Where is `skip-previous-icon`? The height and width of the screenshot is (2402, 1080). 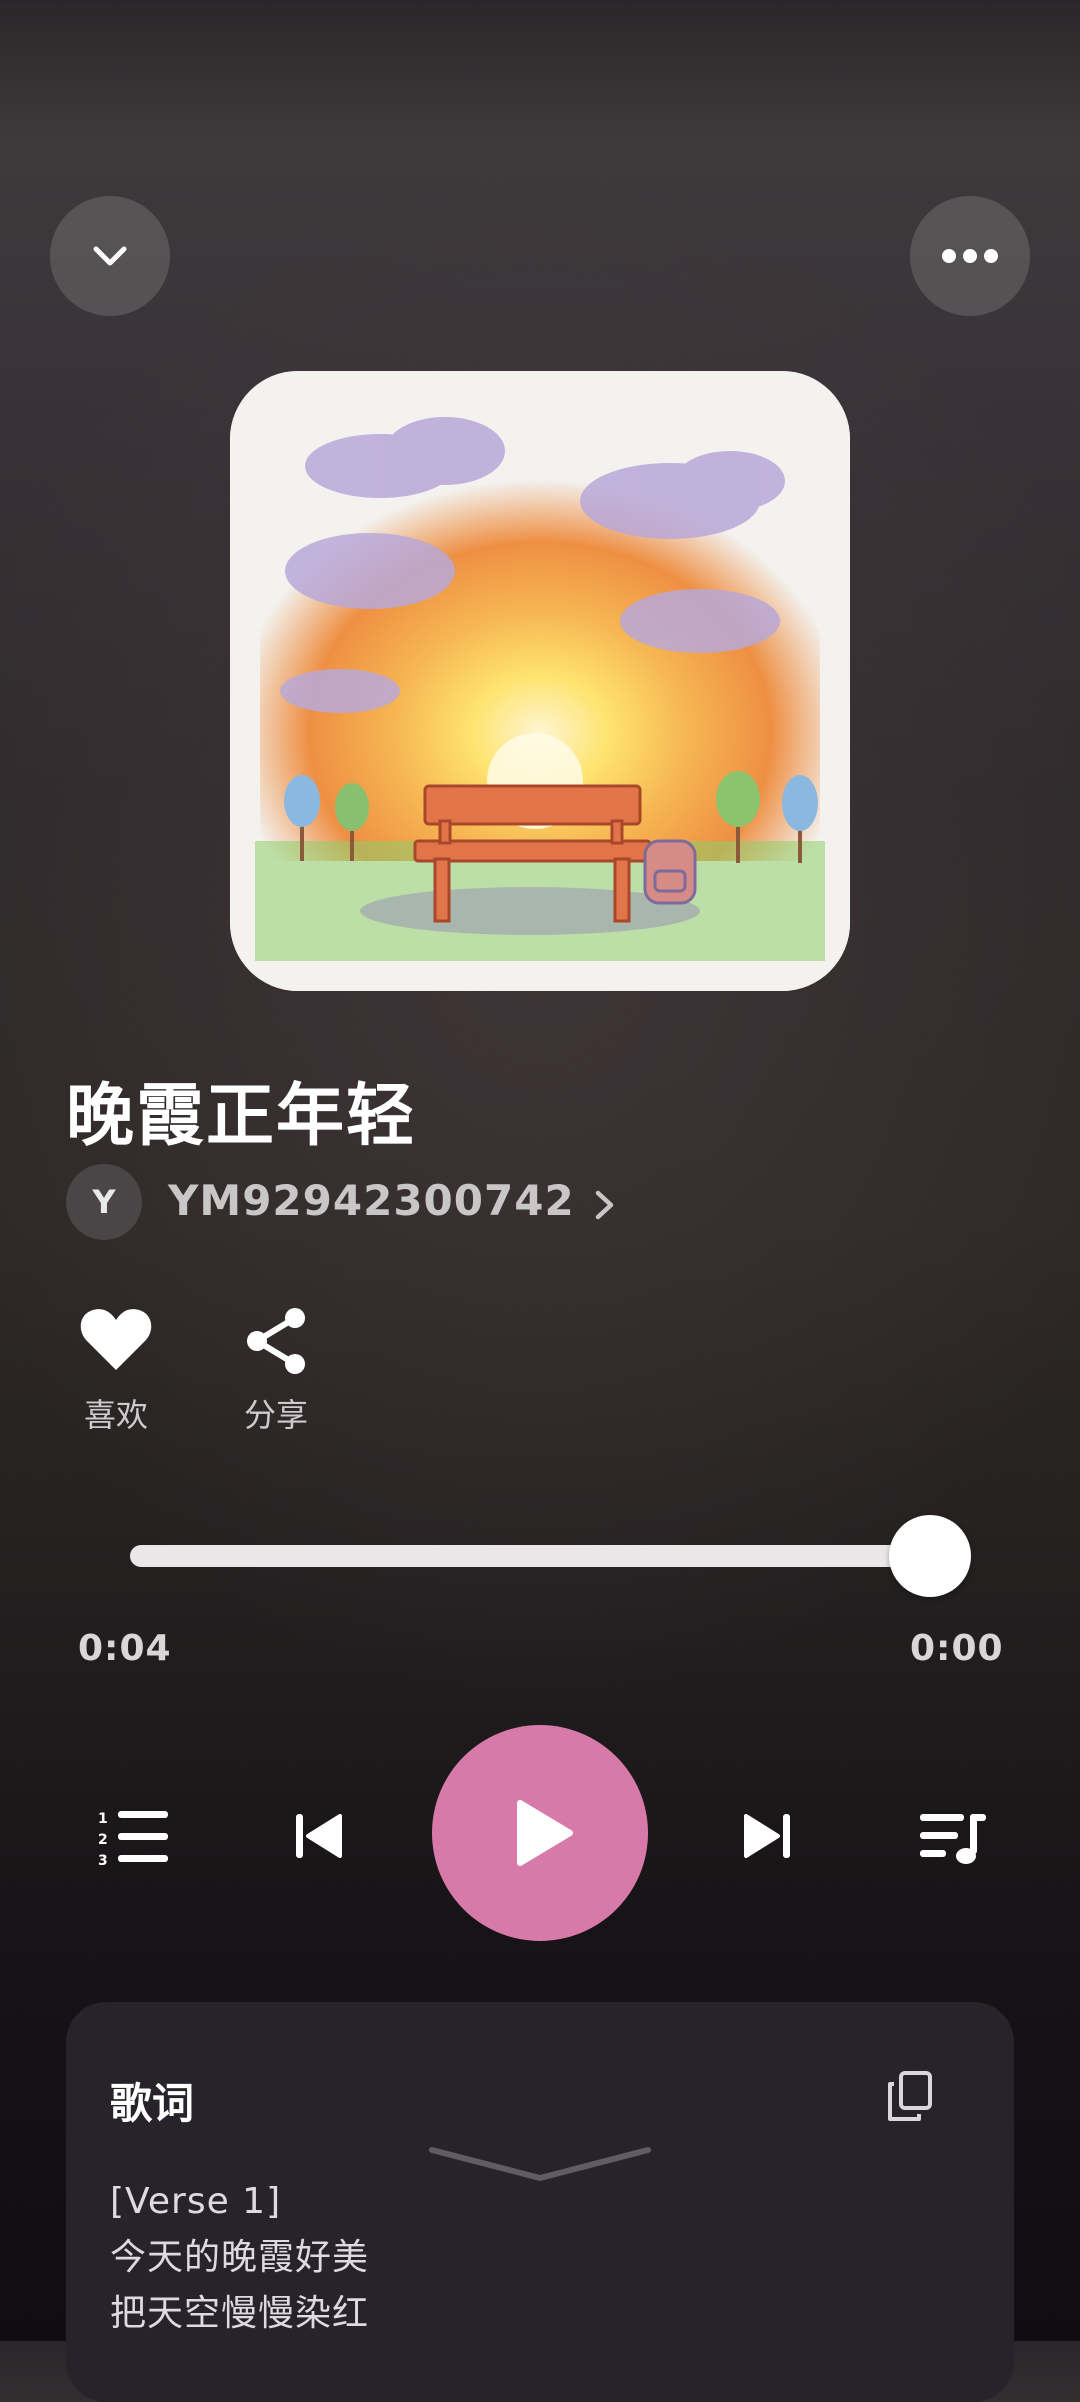 skip-previous-icon is located at coordinates (319, 1836).